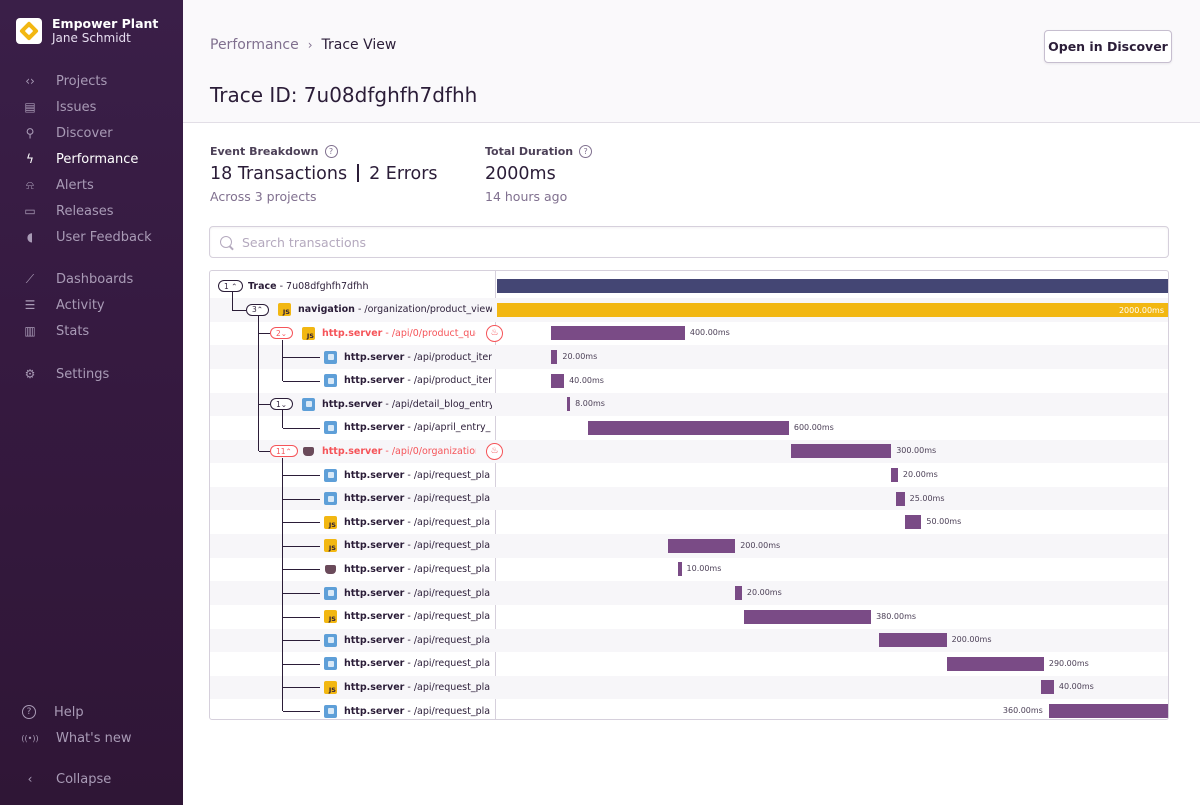 Image resolution: width=1200 pixels, height=805 pixels. I want to click on sidebar-item-stats: ▥ Stats, so click(91, 331).